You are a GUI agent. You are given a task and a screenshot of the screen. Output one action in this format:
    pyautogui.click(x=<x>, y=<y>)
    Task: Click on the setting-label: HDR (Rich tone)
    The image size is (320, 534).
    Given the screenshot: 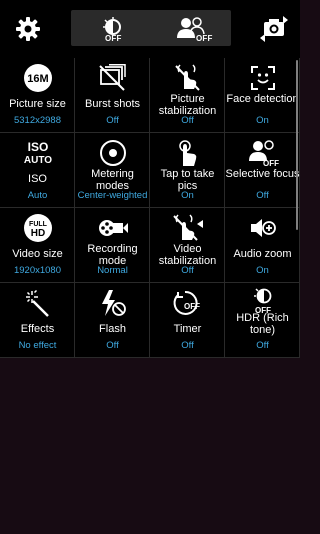 What is the action you would take?
    pyautogui.click(x=262, y=324)
    